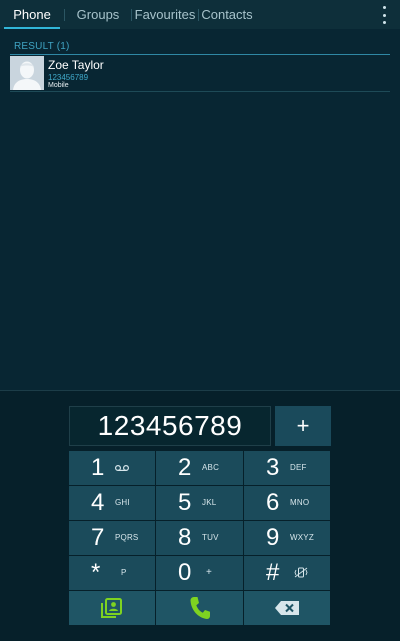 This screenshot has height=641, width=400. Describe the element at coordinates (211, 467) in the screenshot. I see `key-letters: ABC` at that location.